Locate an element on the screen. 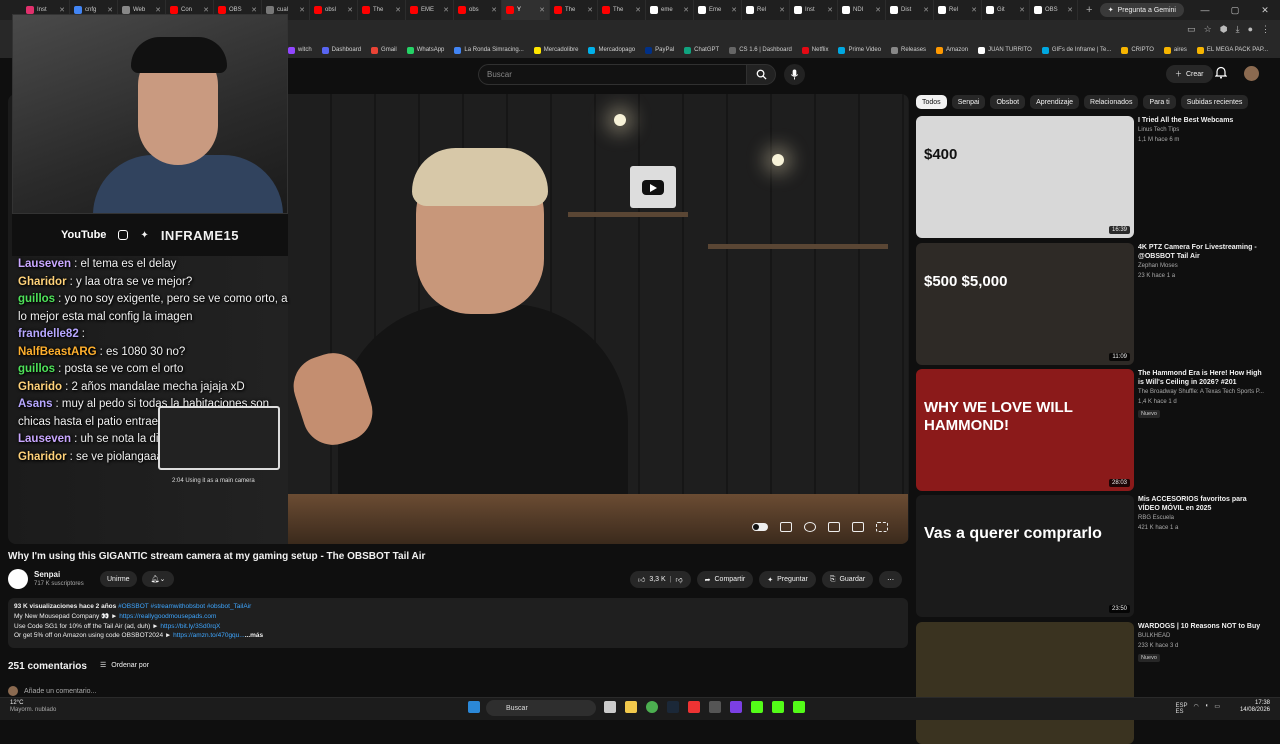 This screenshot has width=1280, height=744. sort-comments-button: ☰ Ordenar por is located at coordinates (124, 665).